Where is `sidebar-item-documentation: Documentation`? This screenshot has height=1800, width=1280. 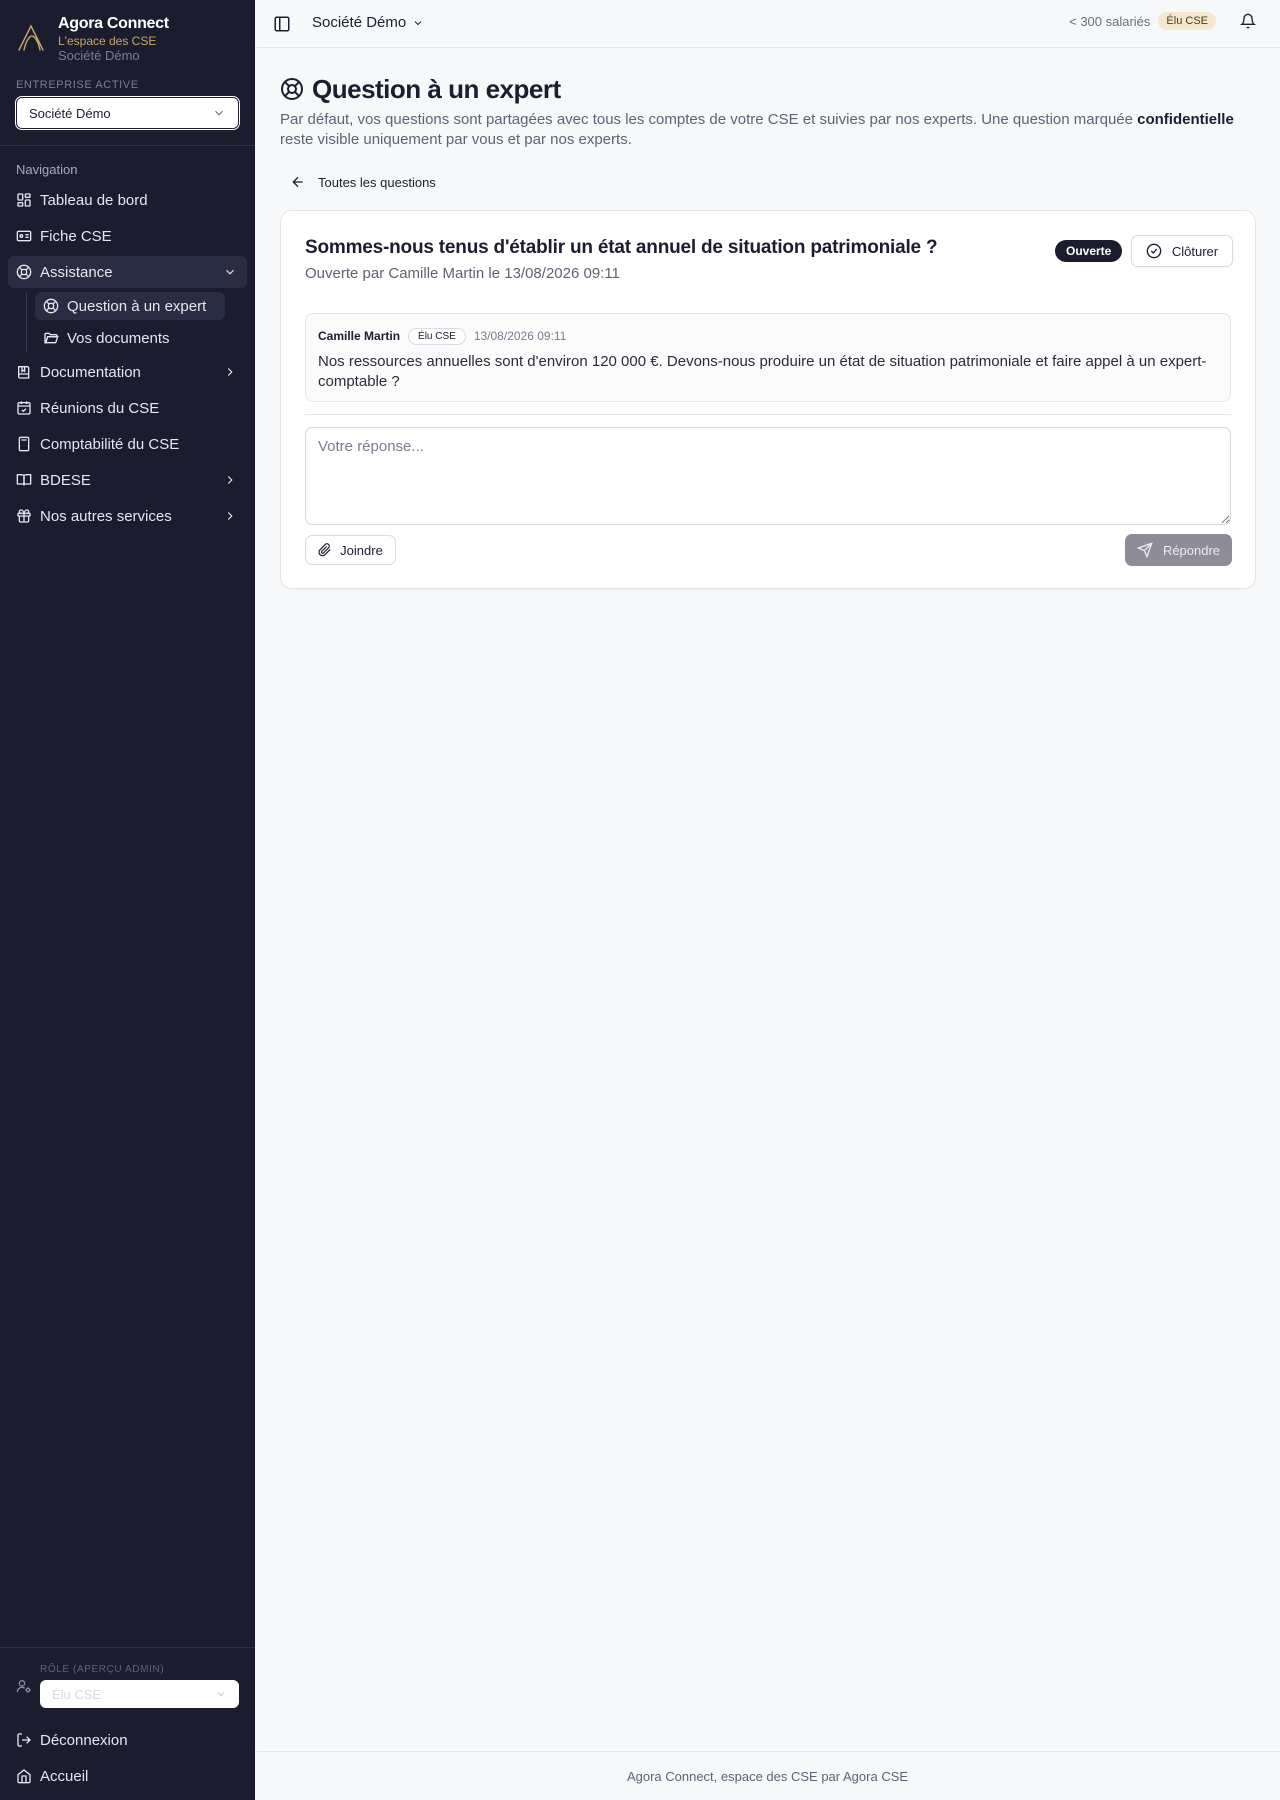 sidebar-item-documentation: Documentation is located at coordinates (127, 372).